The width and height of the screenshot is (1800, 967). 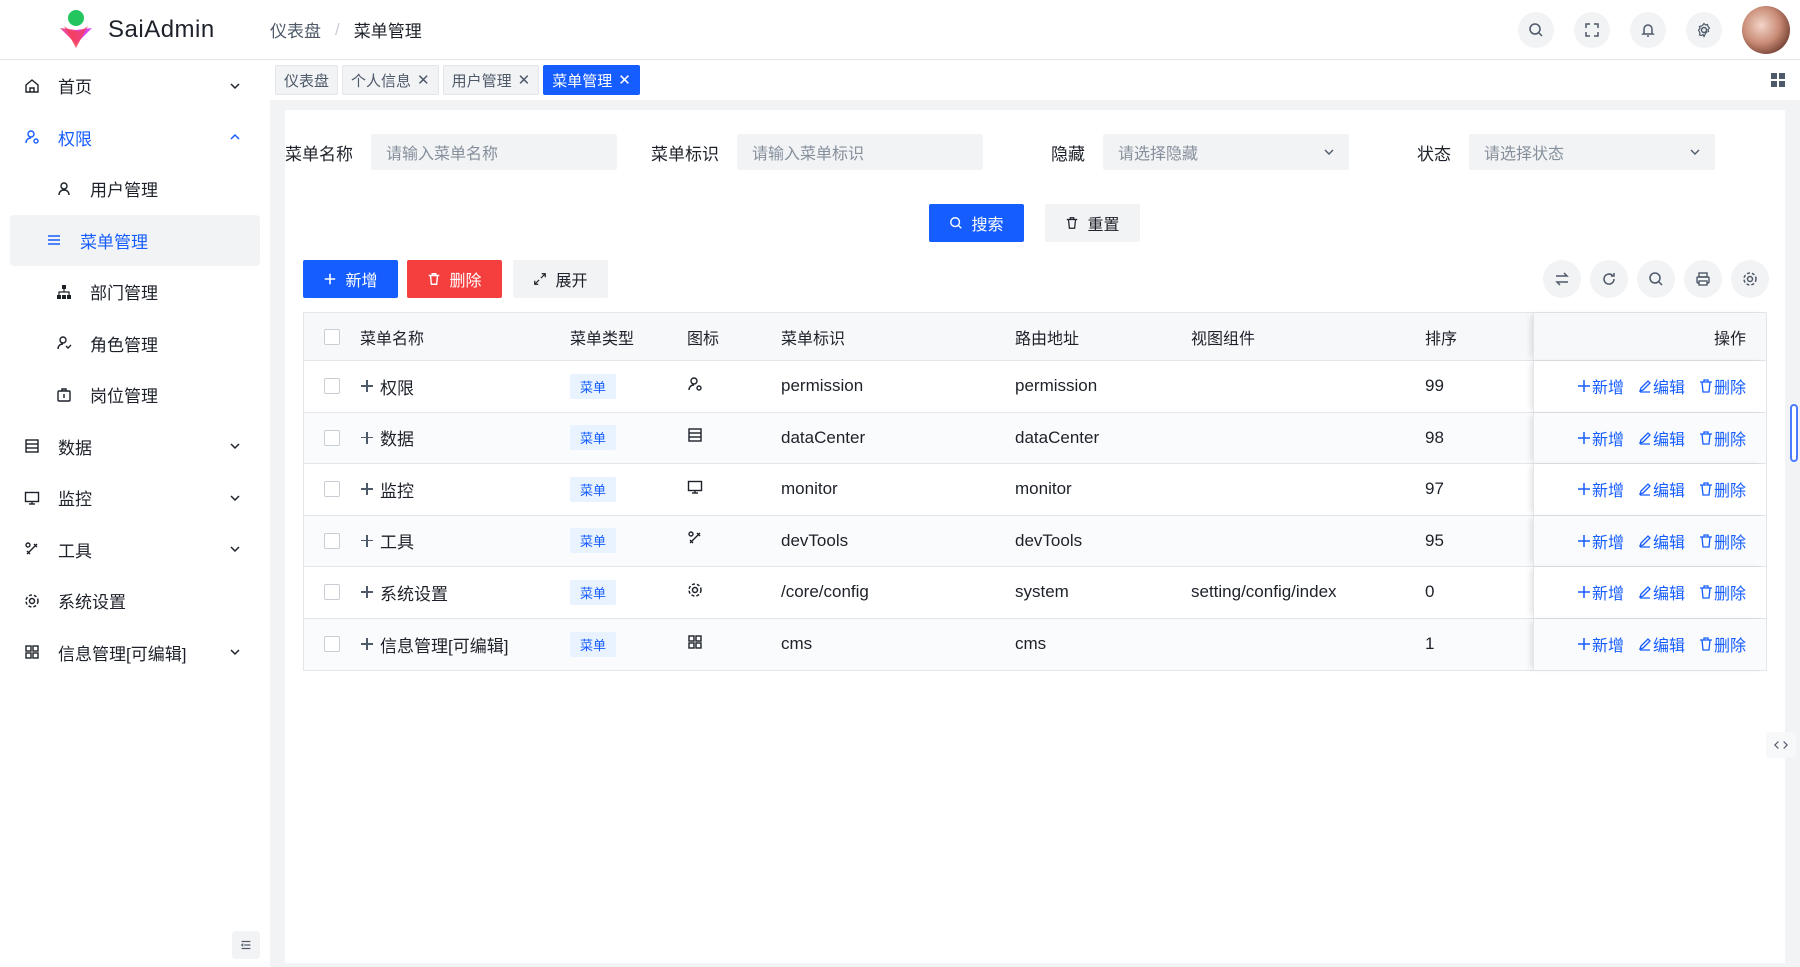 What do you see at coordinates (1794, 433) in the screenshot?
I see `page-scrollbar` at bounding box center [1794, 433].